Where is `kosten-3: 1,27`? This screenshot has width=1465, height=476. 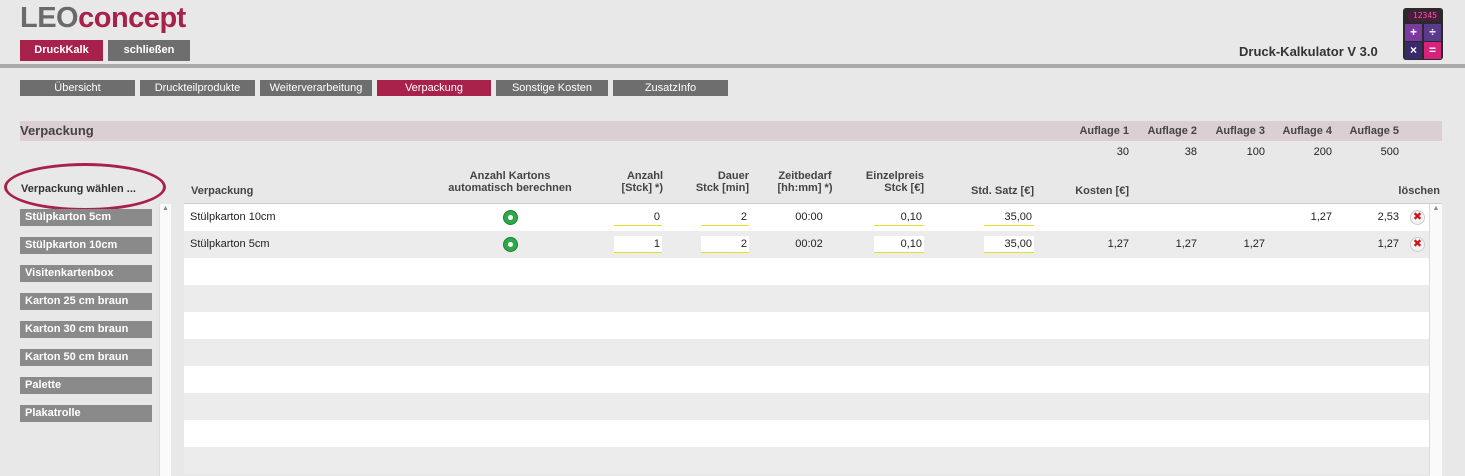 kosten-3: 1,27 is located at coordinates (1254, 244).